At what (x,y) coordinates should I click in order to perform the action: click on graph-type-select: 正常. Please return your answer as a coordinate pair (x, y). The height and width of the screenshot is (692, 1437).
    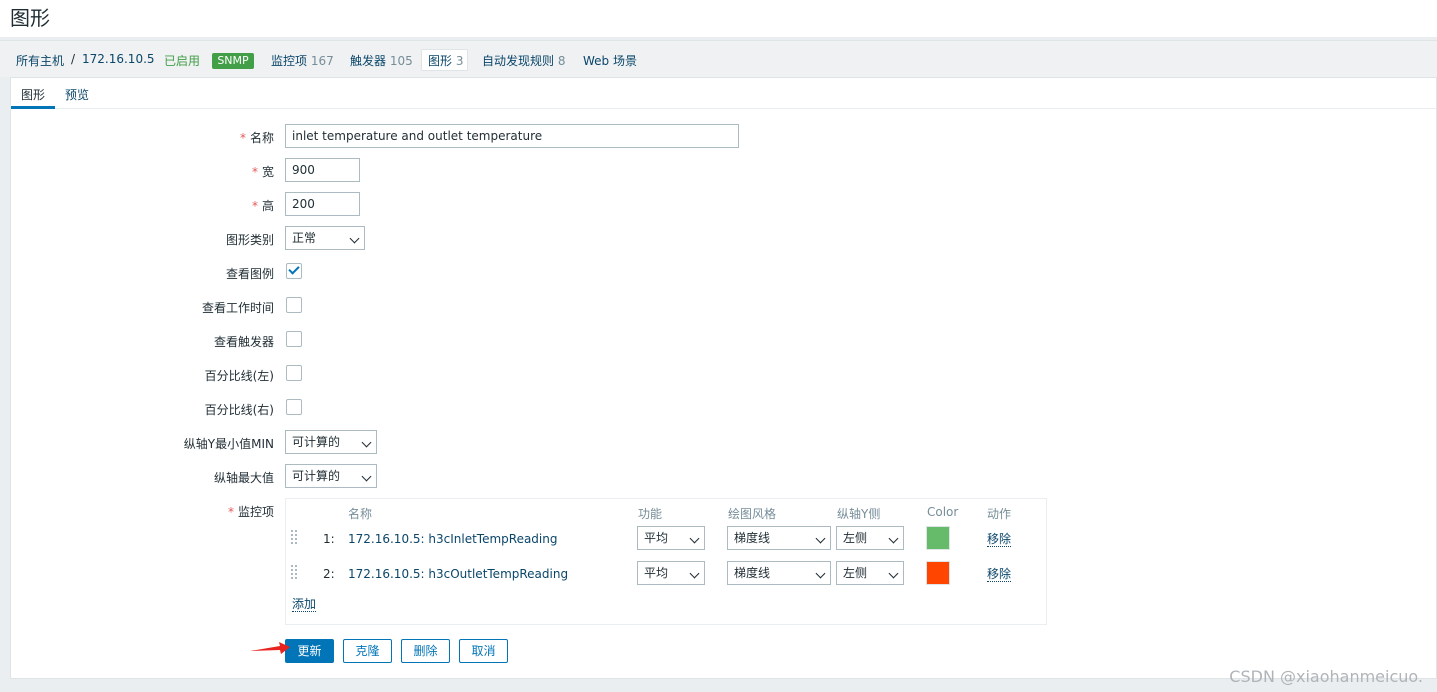
    Looking at the image, I should click on (325, 238).